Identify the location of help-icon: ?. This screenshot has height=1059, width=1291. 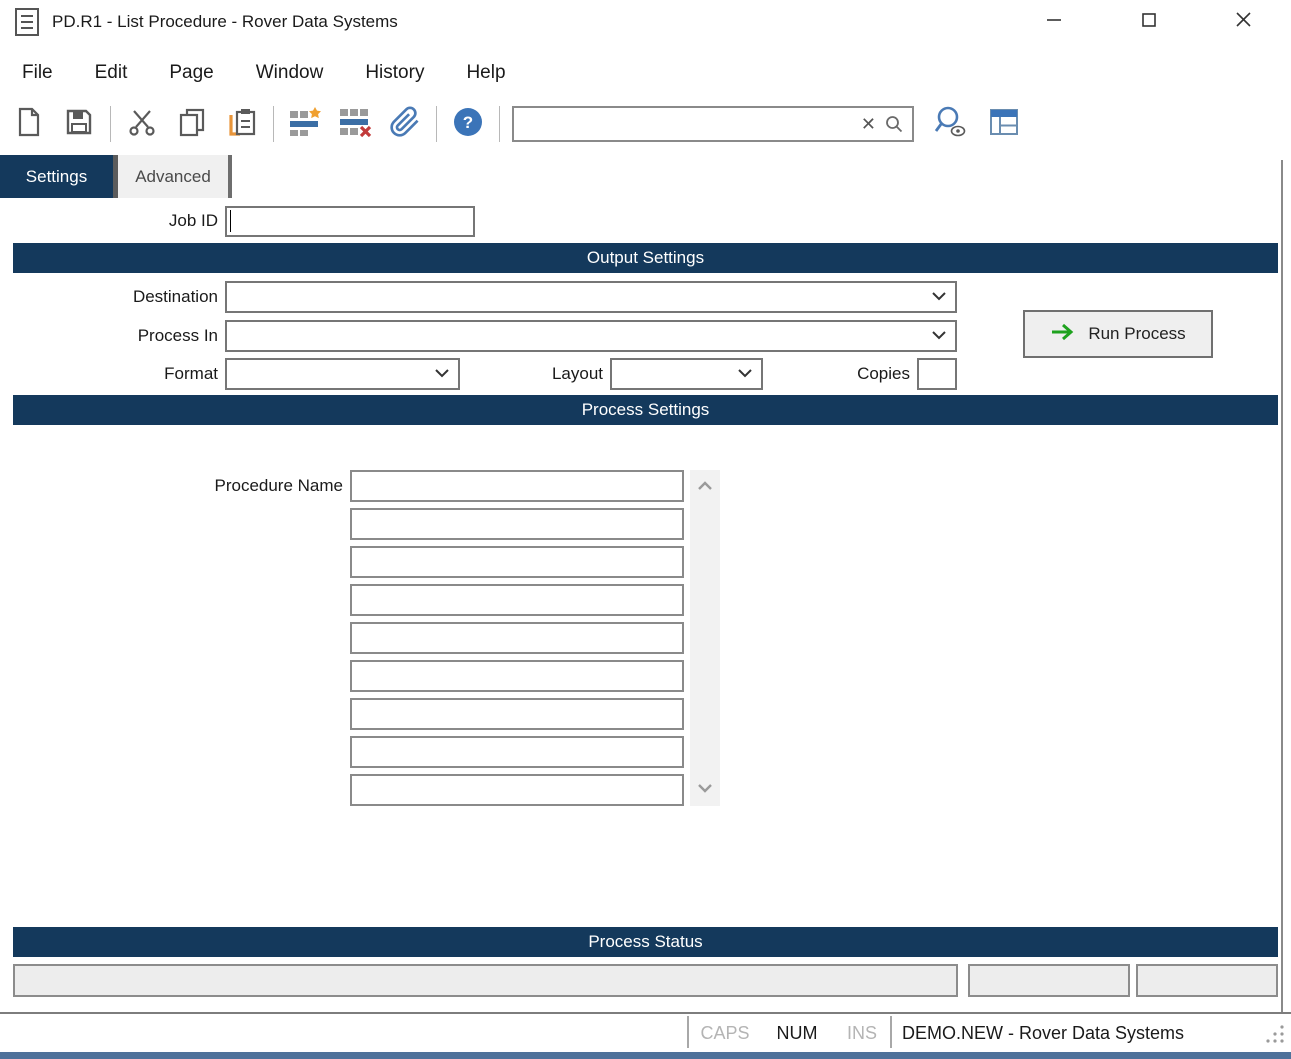
(468, 124).